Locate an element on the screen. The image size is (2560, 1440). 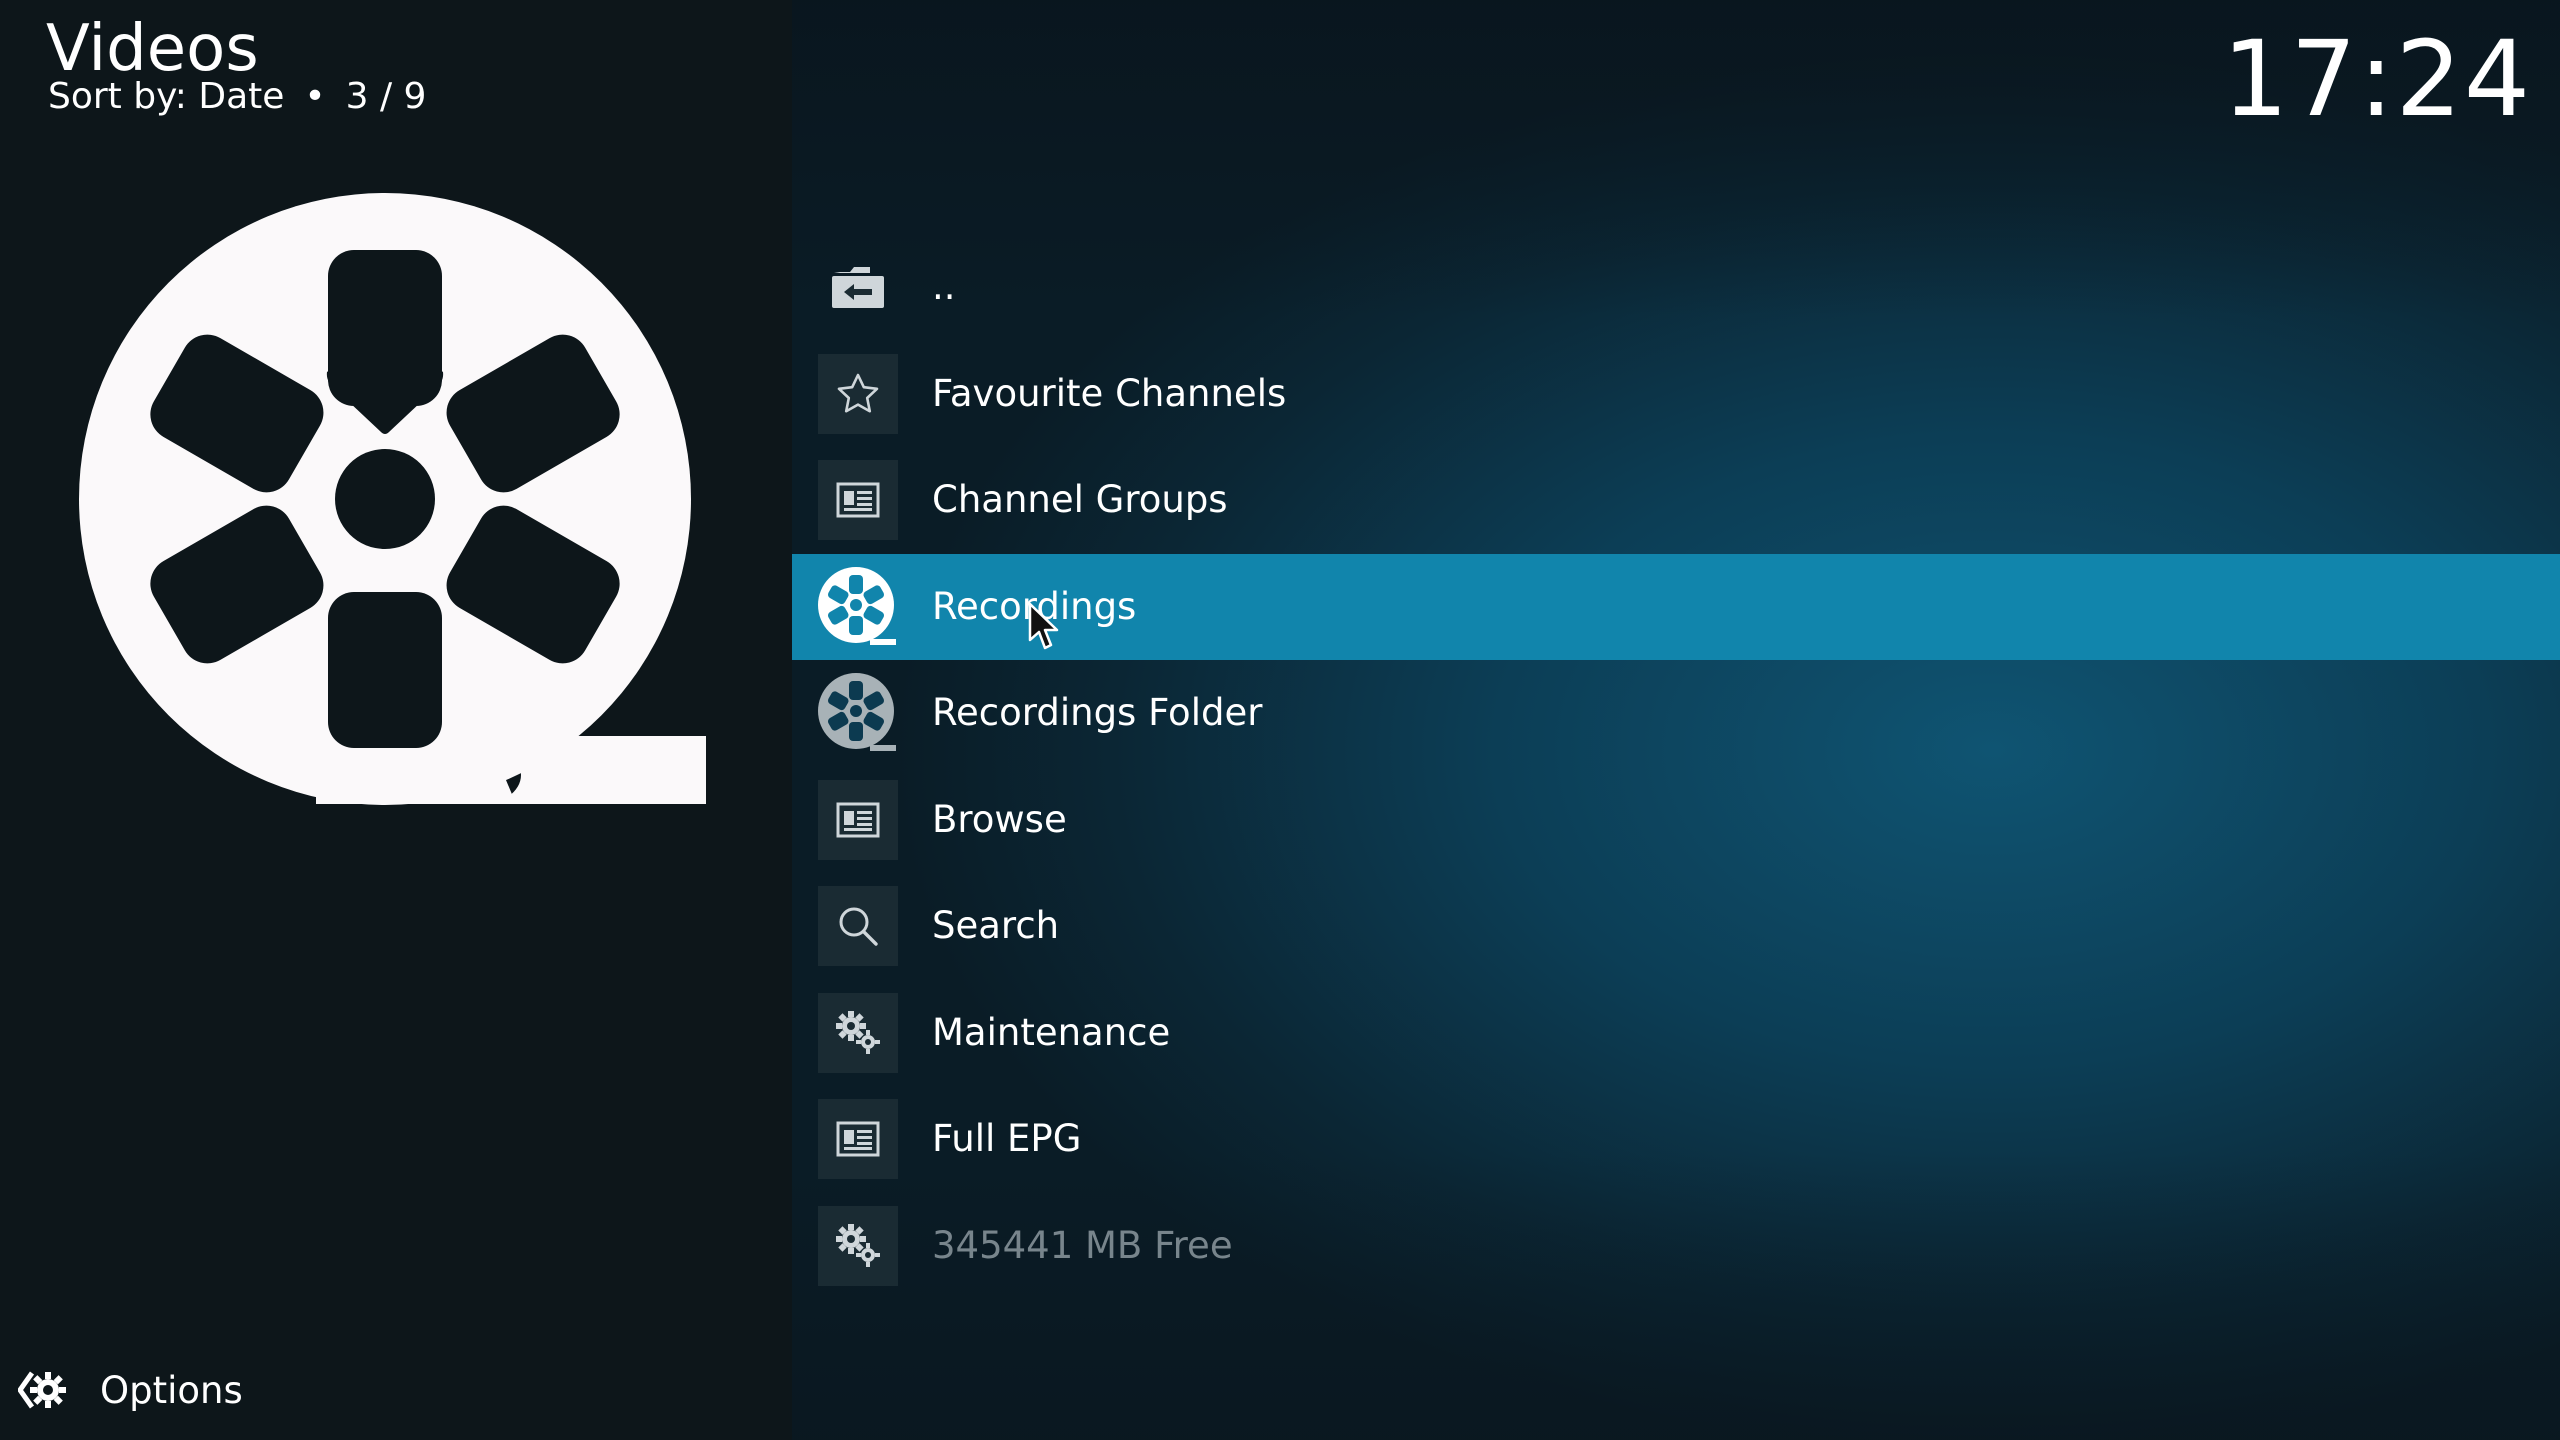
options-button: Options is located at coordinates (130, 1390).